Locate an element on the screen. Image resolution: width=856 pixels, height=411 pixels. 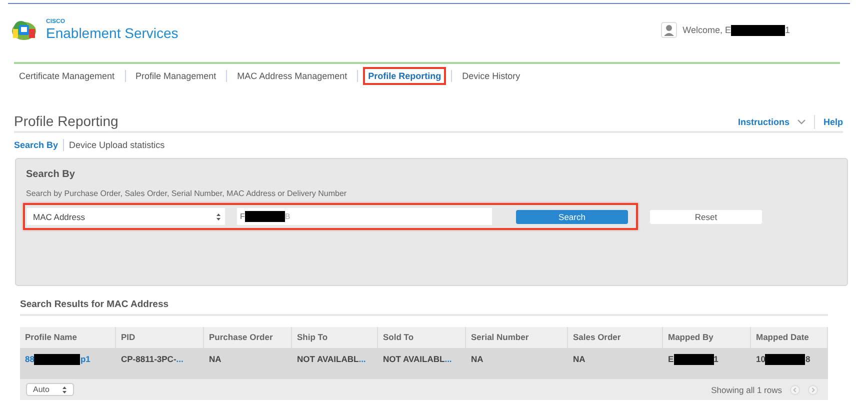
next-page-icon is located at coordinates (813, 389).